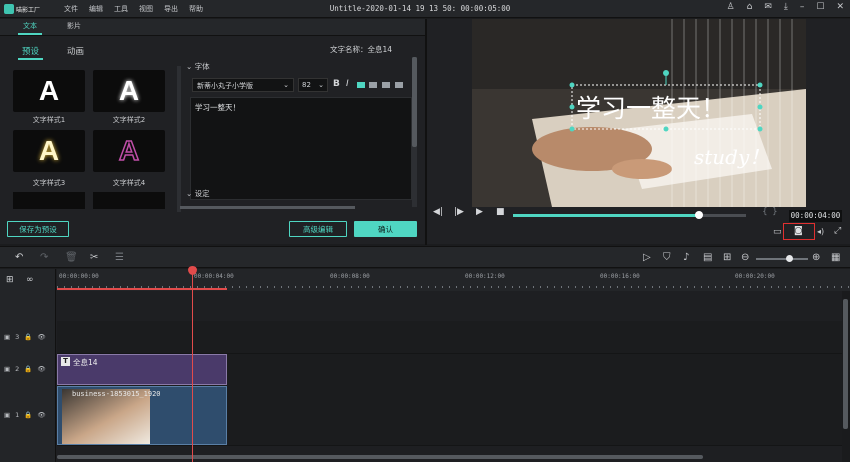  What do you see at coordinates (647, 257) in the screenshot?
I see `render-icon: ▷` at bounding box center [647, 257].